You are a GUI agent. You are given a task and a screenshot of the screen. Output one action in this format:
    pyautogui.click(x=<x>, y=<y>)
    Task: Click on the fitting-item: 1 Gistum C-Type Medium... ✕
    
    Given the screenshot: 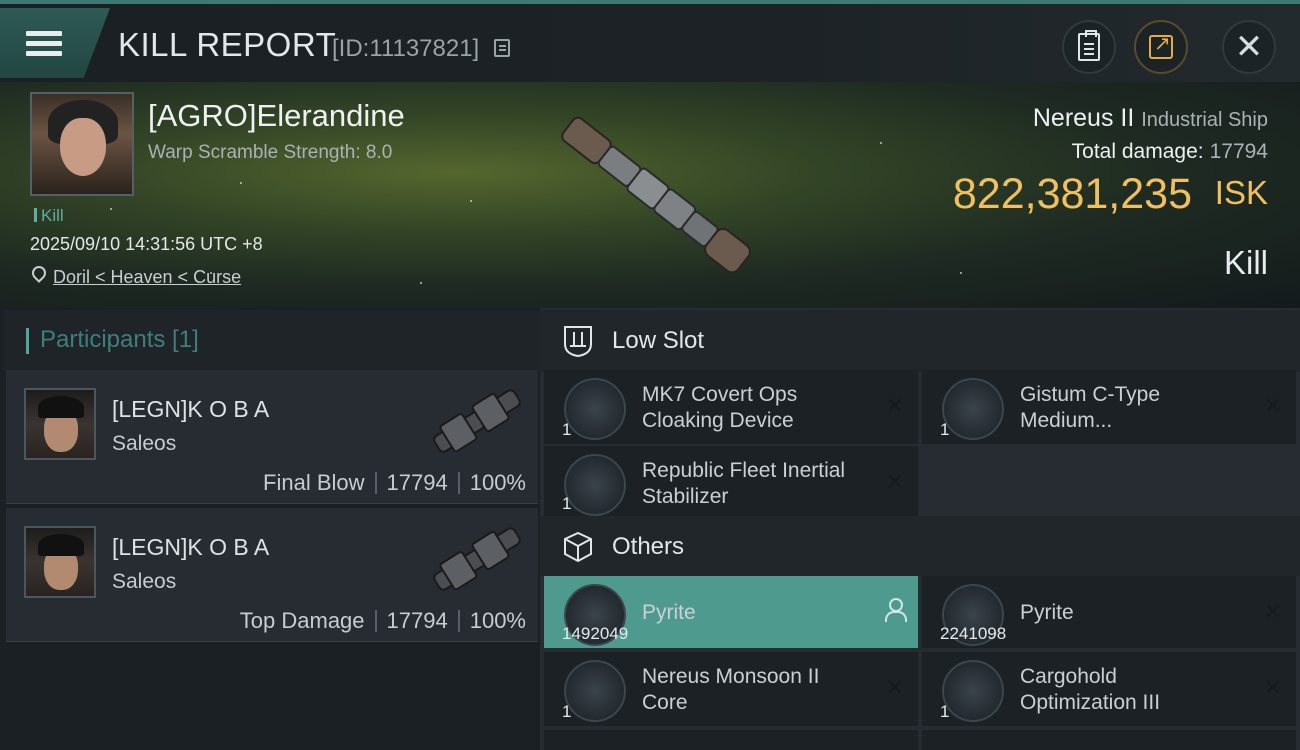 What is the action you would take?
    pyautogui.click(x=1109, y=407)
    